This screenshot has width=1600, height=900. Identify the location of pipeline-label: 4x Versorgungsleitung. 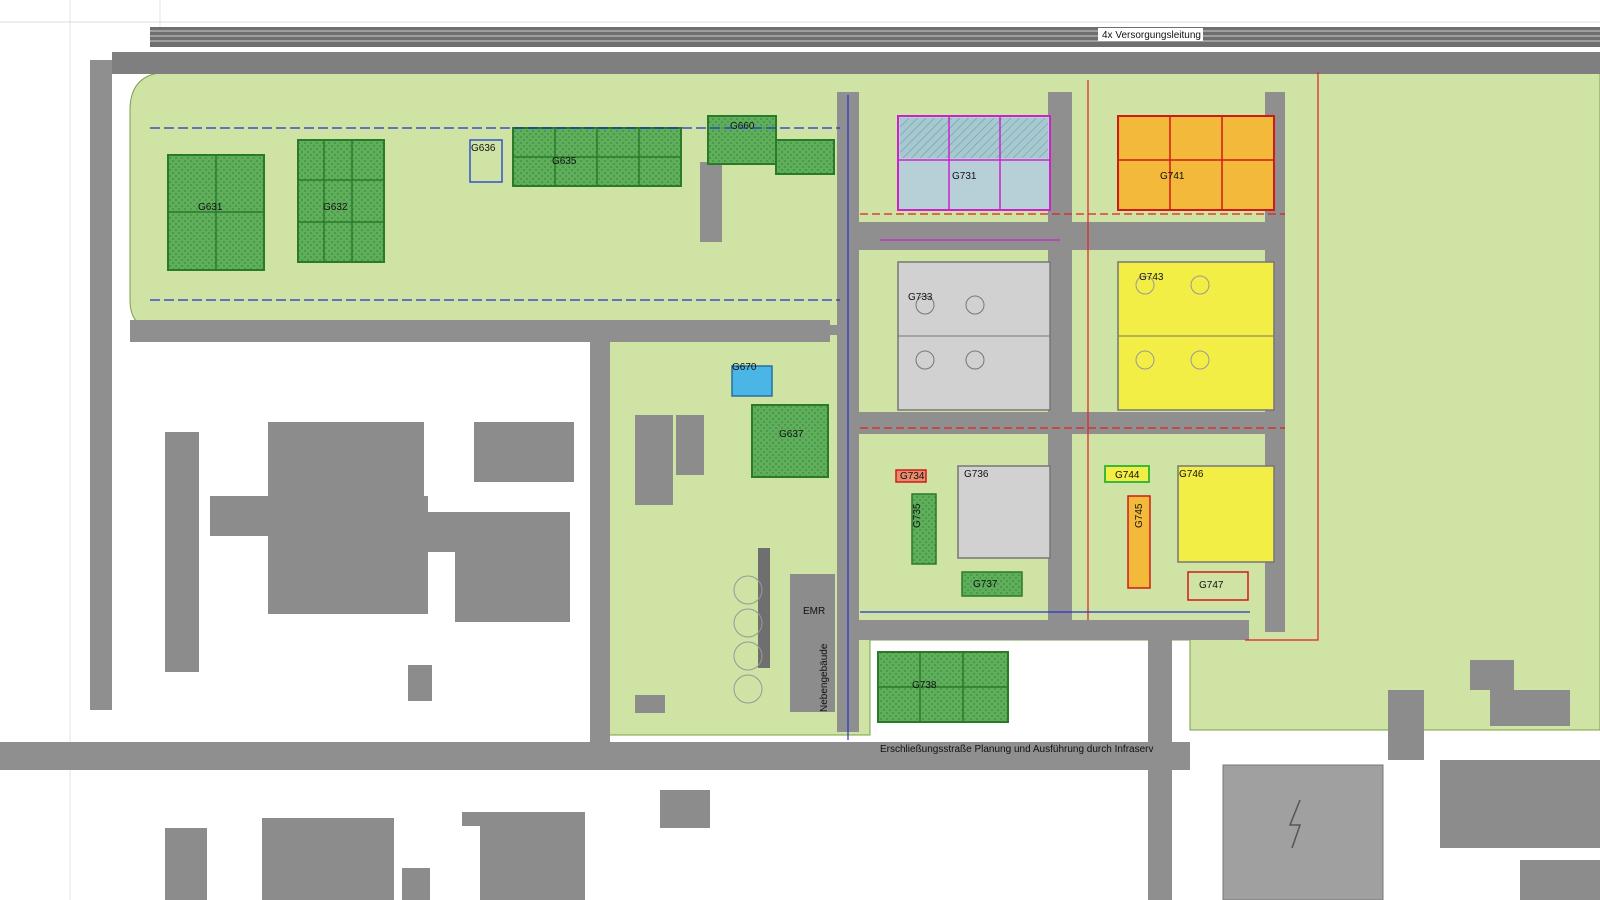
(1151, 35).